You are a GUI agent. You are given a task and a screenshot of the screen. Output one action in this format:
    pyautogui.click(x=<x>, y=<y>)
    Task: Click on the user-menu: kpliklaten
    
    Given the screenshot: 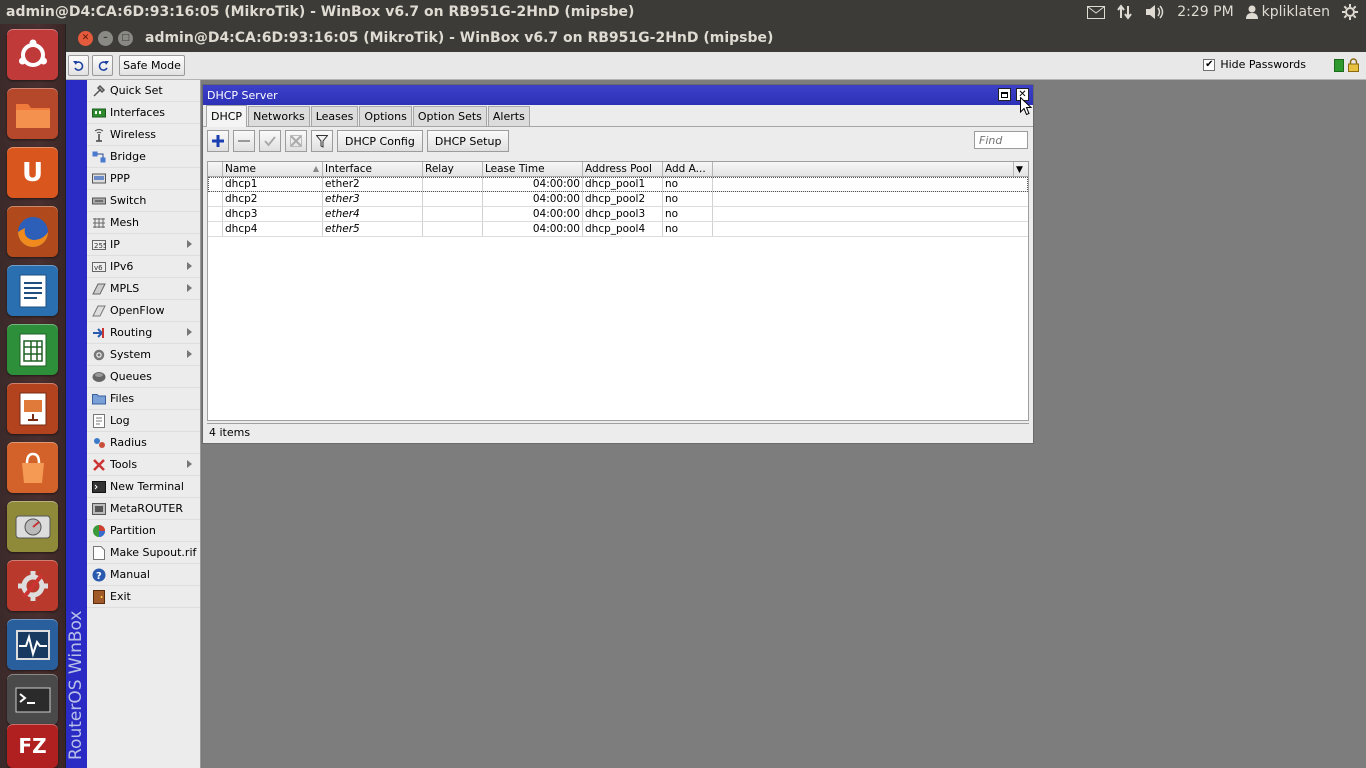 What is the action you would take?
    pyautogui.click(x=1287, y=12)
    